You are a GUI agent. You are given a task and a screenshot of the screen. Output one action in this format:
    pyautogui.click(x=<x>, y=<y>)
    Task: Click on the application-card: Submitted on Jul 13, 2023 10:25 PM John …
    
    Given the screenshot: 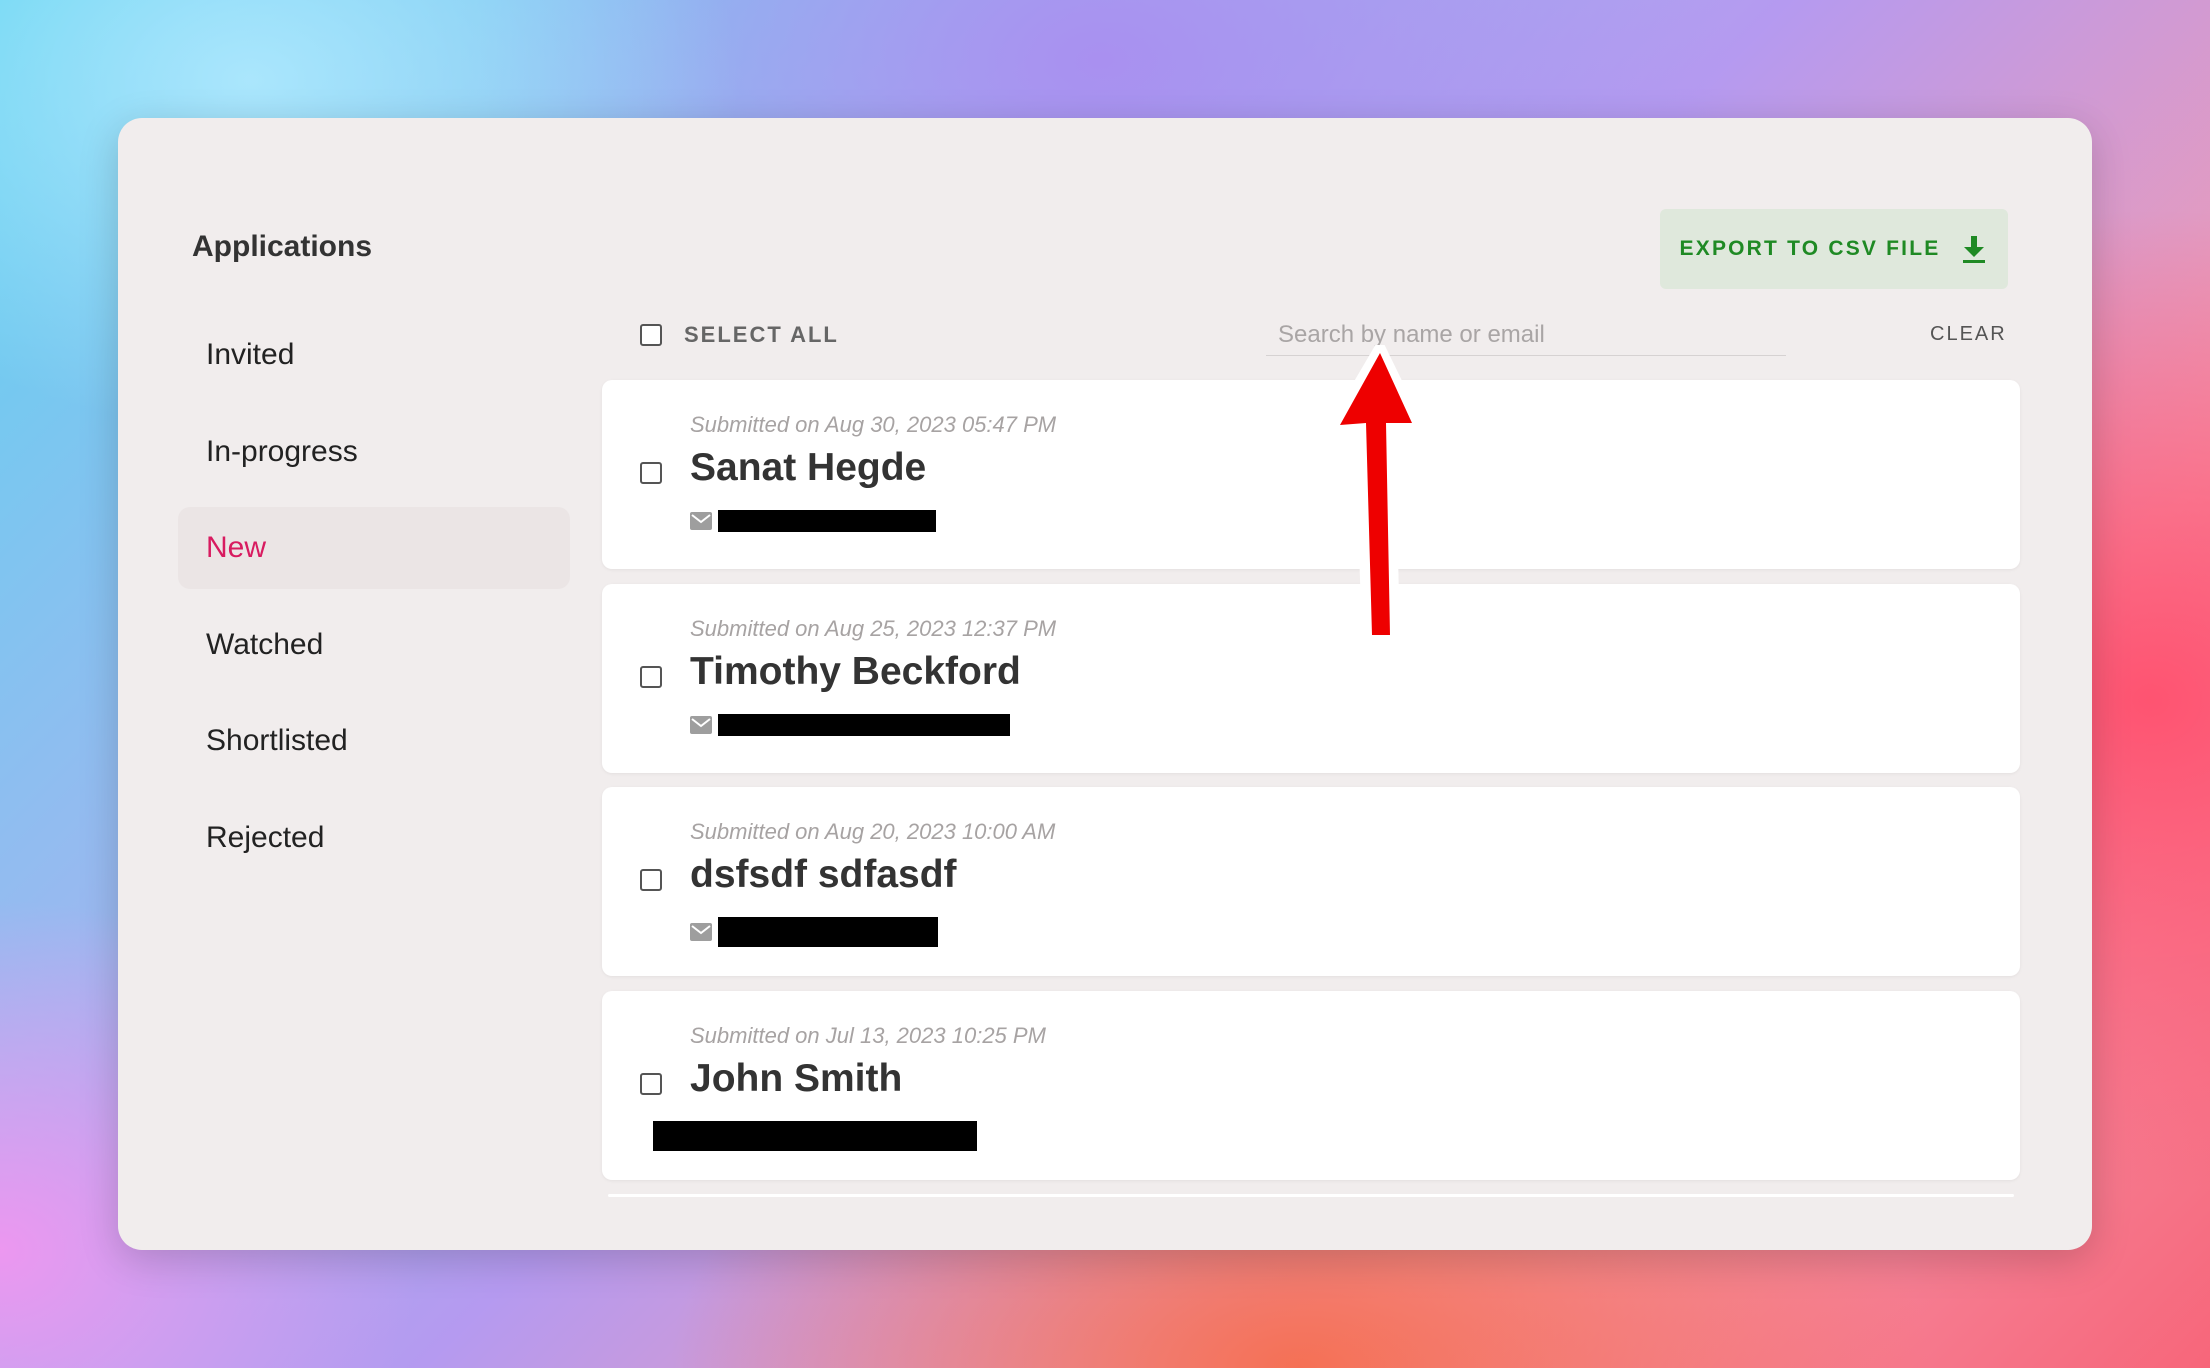 What is the action you would take?
    pyautogui.click(x=1311, y=1085)
    